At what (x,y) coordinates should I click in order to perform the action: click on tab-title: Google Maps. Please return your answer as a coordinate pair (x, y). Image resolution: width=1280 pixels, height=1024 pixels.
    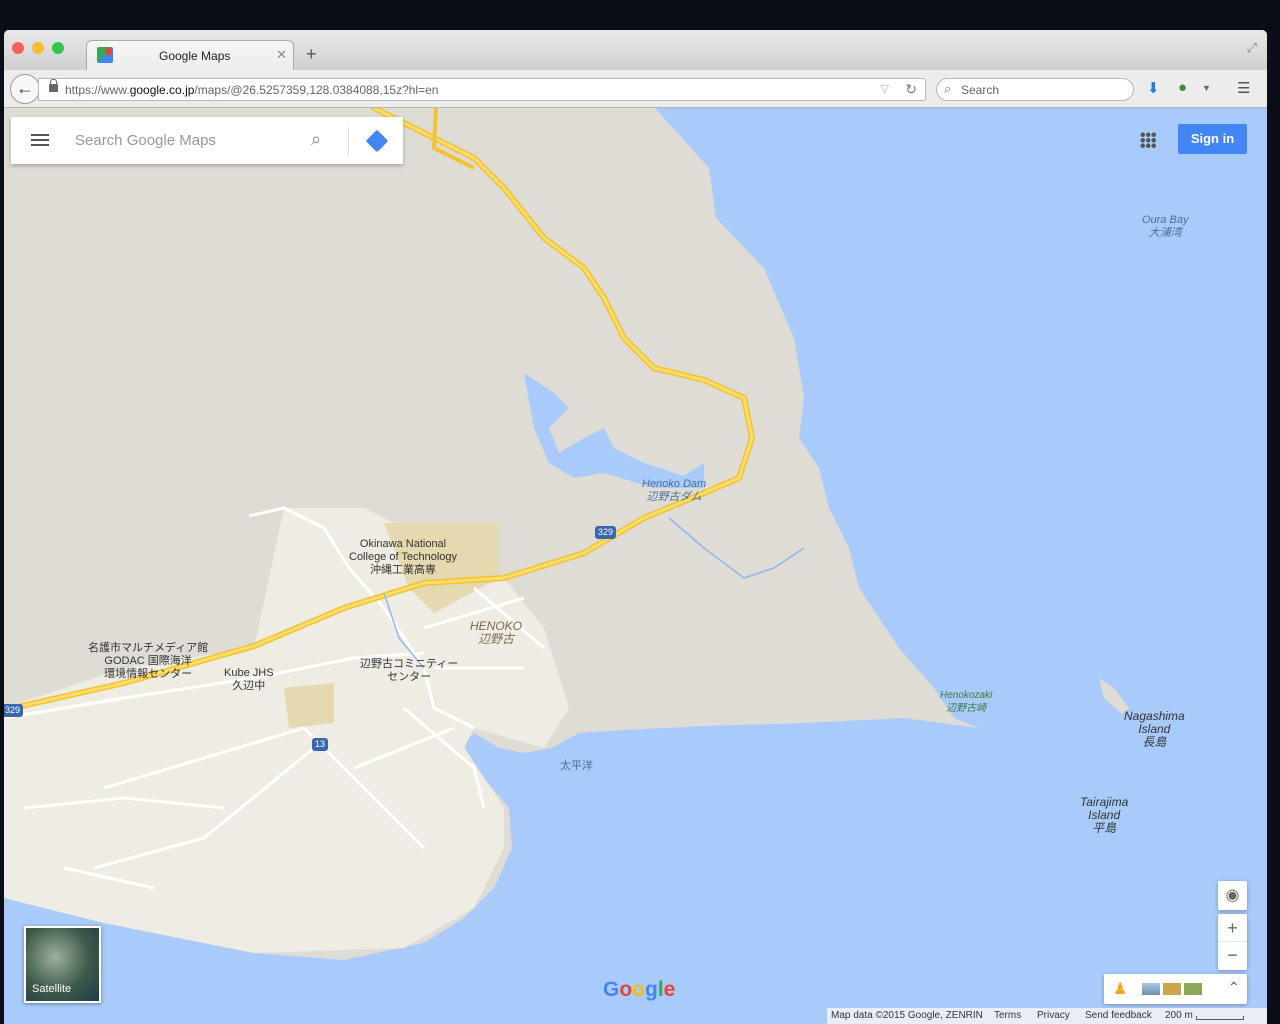
    Looking at the image, I should click on (195, 56).